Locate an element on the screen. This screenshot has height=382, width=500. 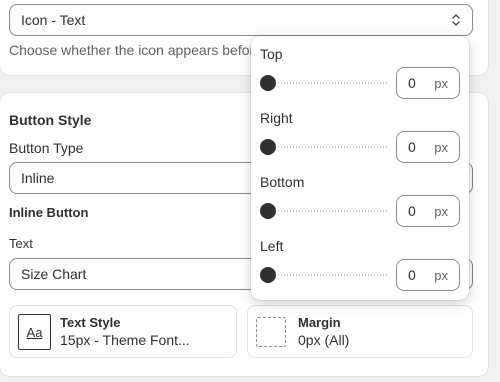
text-label: Text is located at coordinates (21, 243).